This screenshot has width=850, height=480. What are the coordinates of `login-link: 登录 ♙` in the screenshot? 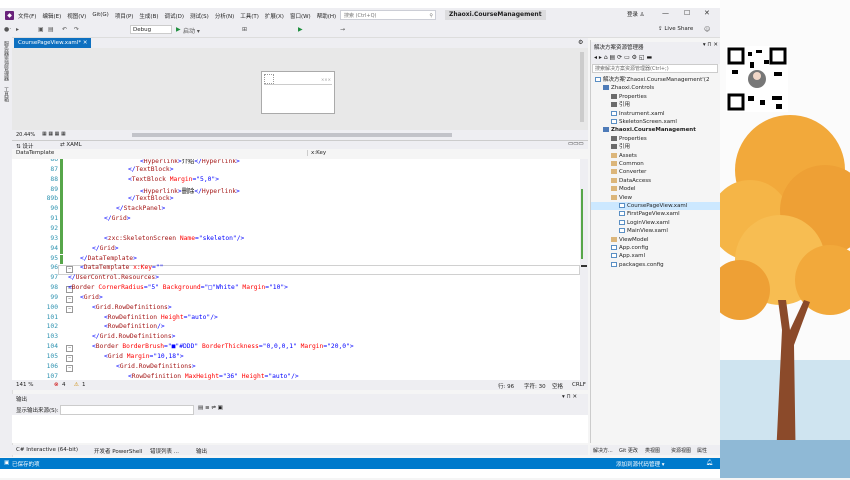 It's located at (636, 14).